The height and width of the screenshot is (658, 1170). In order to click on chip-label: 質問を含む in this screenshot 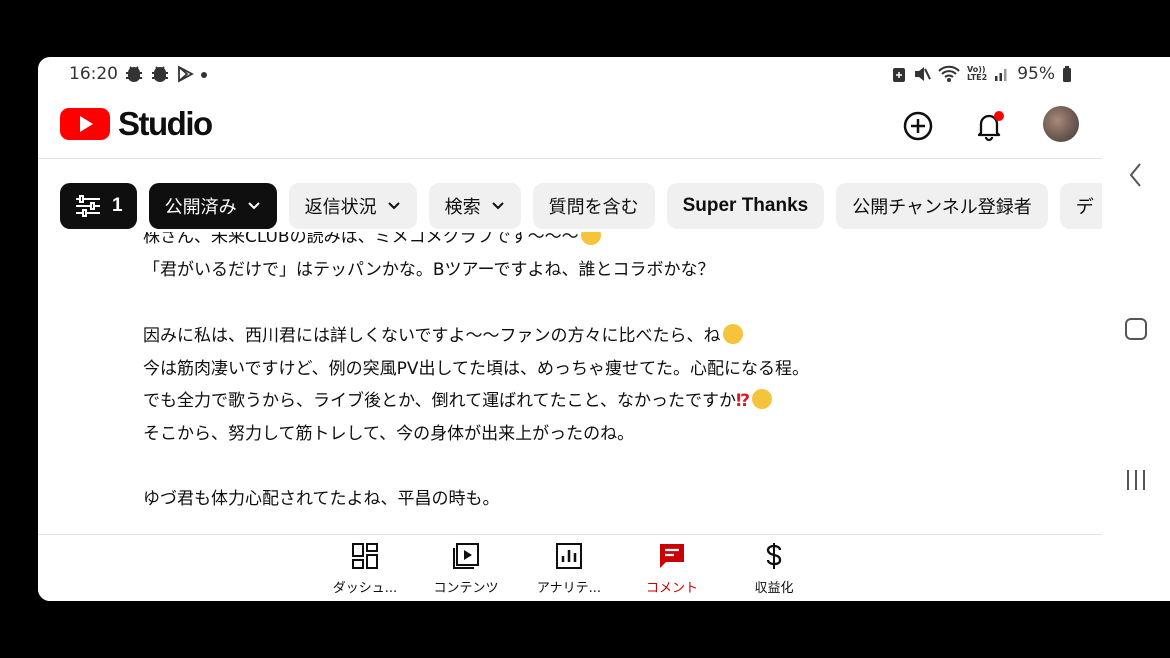, I will do `click(593, 207)`.